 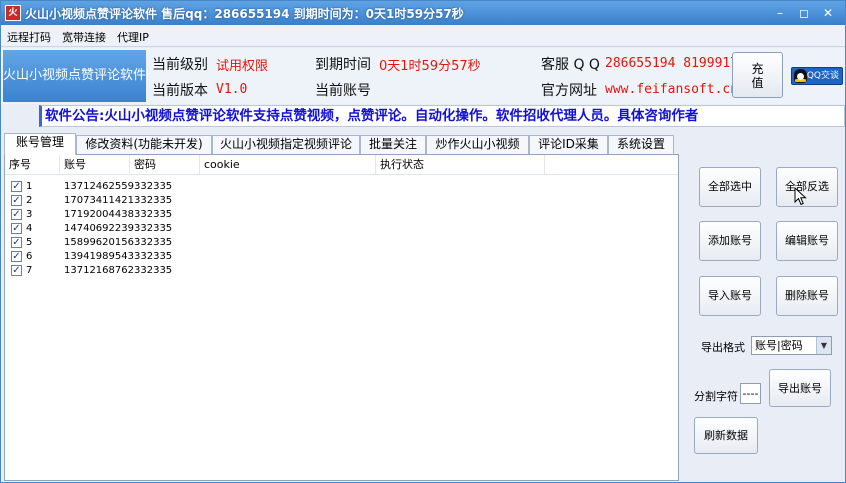 I want to click on recharge-button: 充 值, so click(x=757, y=75).